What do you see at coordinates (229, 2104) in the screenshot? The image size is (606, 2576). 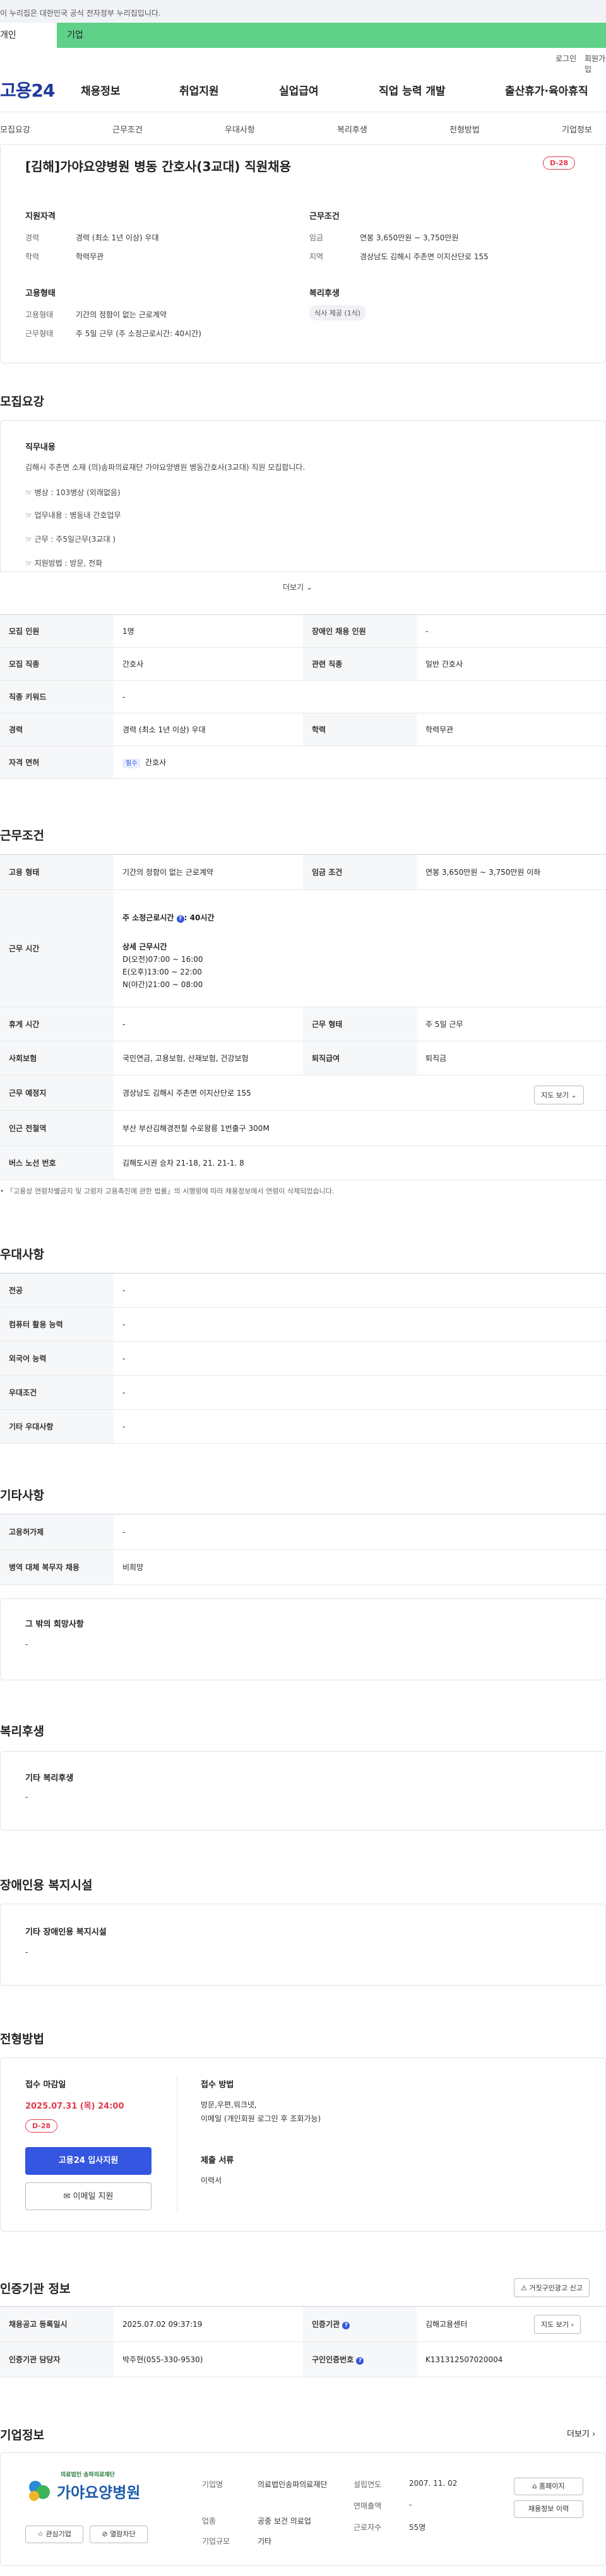 I see `method-value-1: 방문,우편,워크넷,` at bounding box center [229, 2104].